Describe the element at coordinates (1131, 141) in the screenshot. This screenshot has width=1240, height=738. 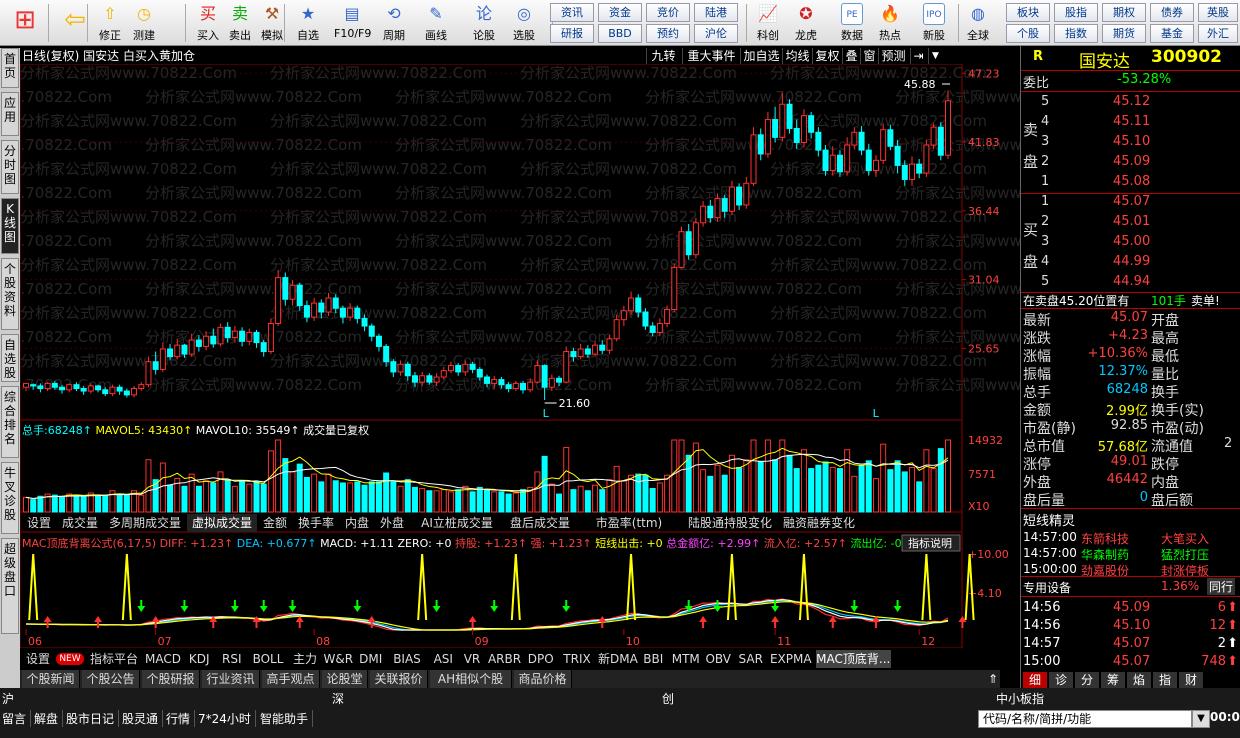
I see `ask-price: 45.10` at that location.